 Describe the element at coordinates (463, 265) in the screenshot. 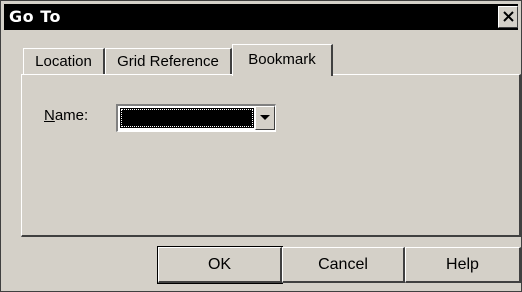

I see `help-button: Help` at that location.